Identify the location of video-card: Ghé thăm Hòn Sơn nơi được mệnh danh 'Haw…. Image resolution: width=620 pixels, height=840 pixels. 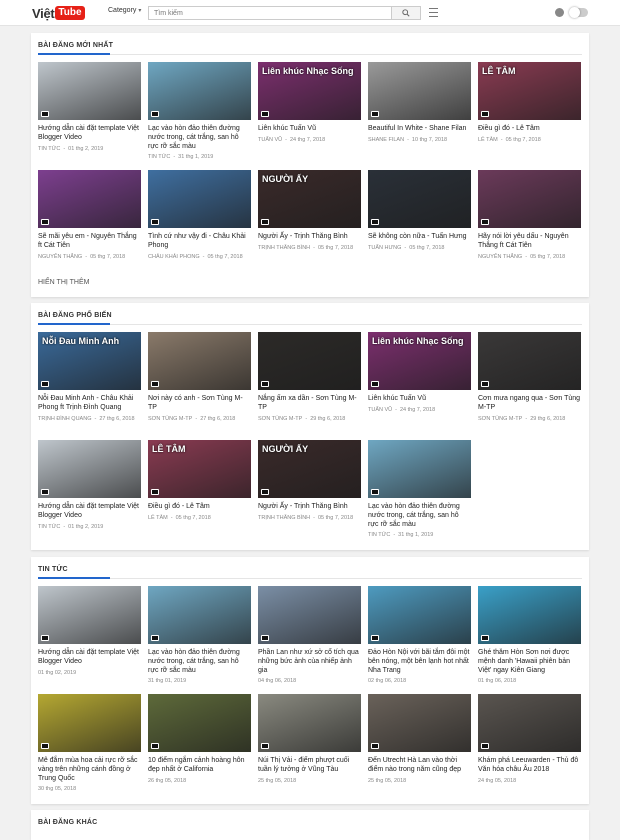
(529, 635).